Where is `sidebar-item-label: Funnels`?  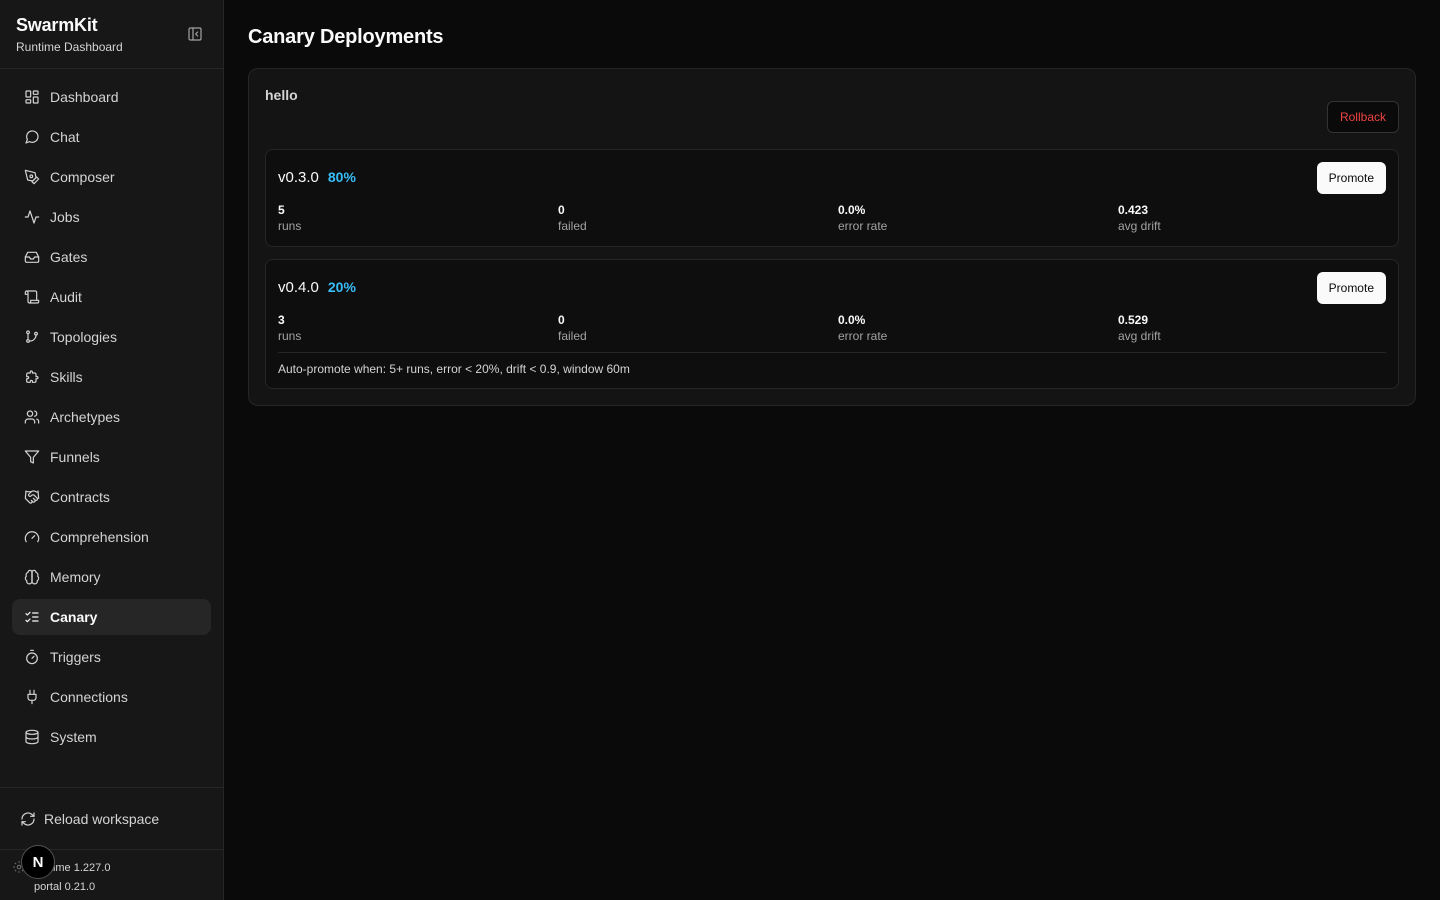
sidebar-item-label: Funnels is located at coordinates (75, 457).